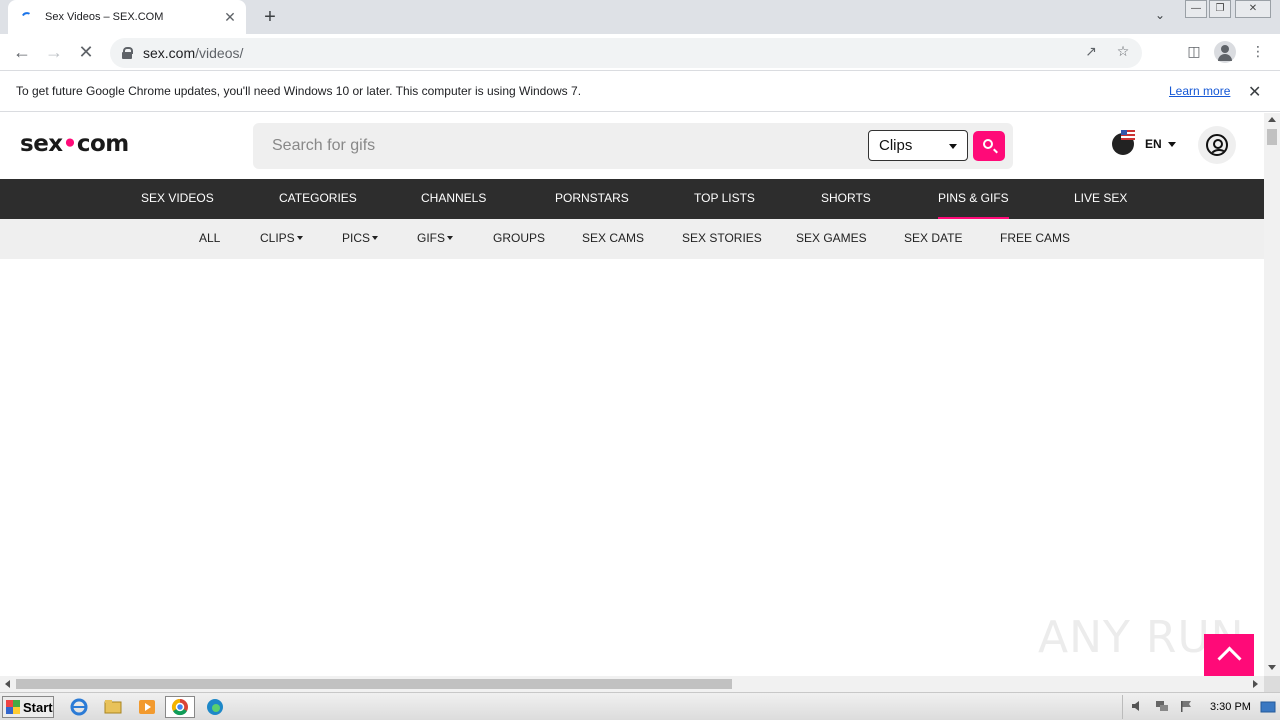 This screenshot has height=724, width=1280. Describe the element at coordinates (1253, 9) in the screenshot. I see `close-window-button: ✕` at that location.